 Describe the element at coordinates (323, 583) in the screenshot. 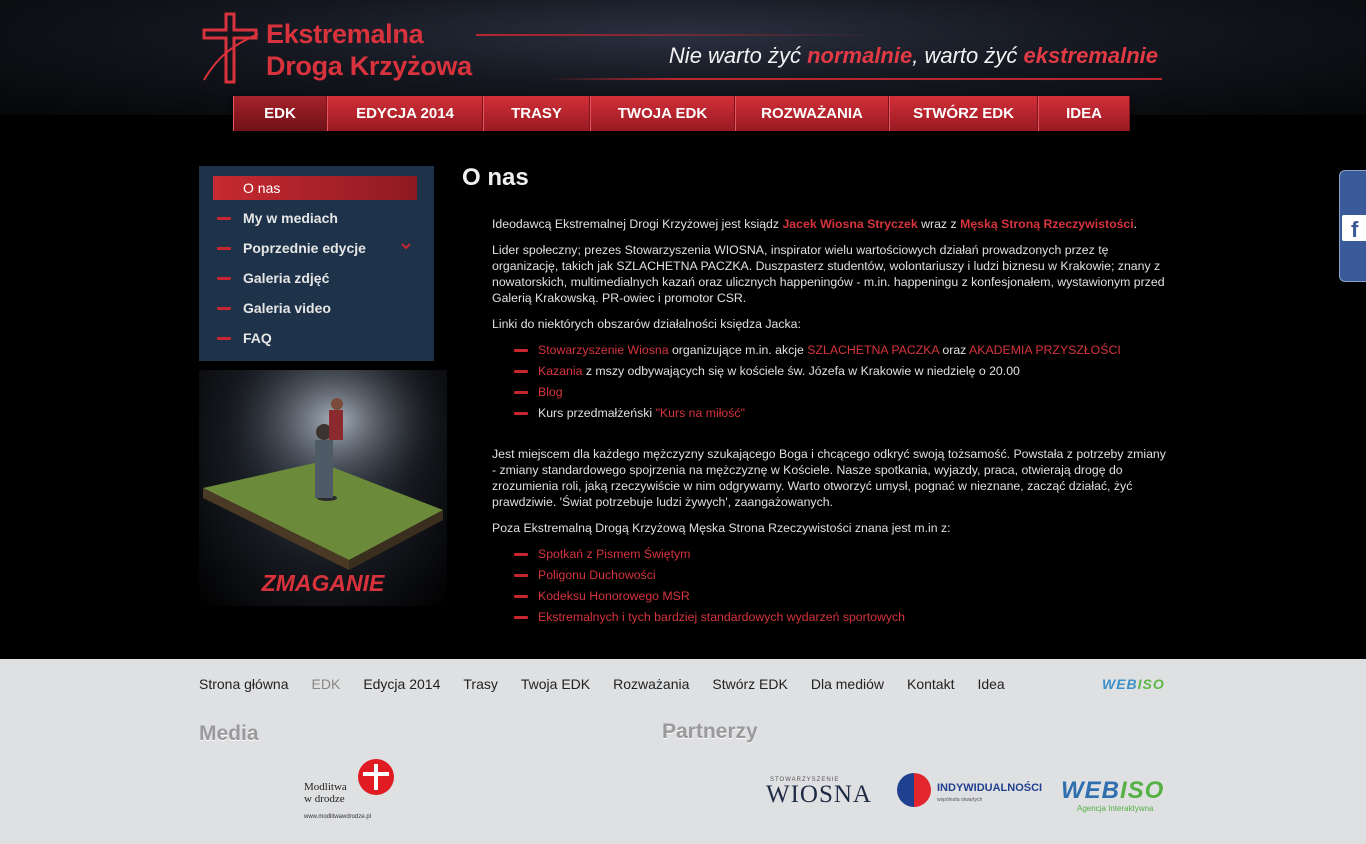

I see `promo-title: ZMAGANIE` at that location.